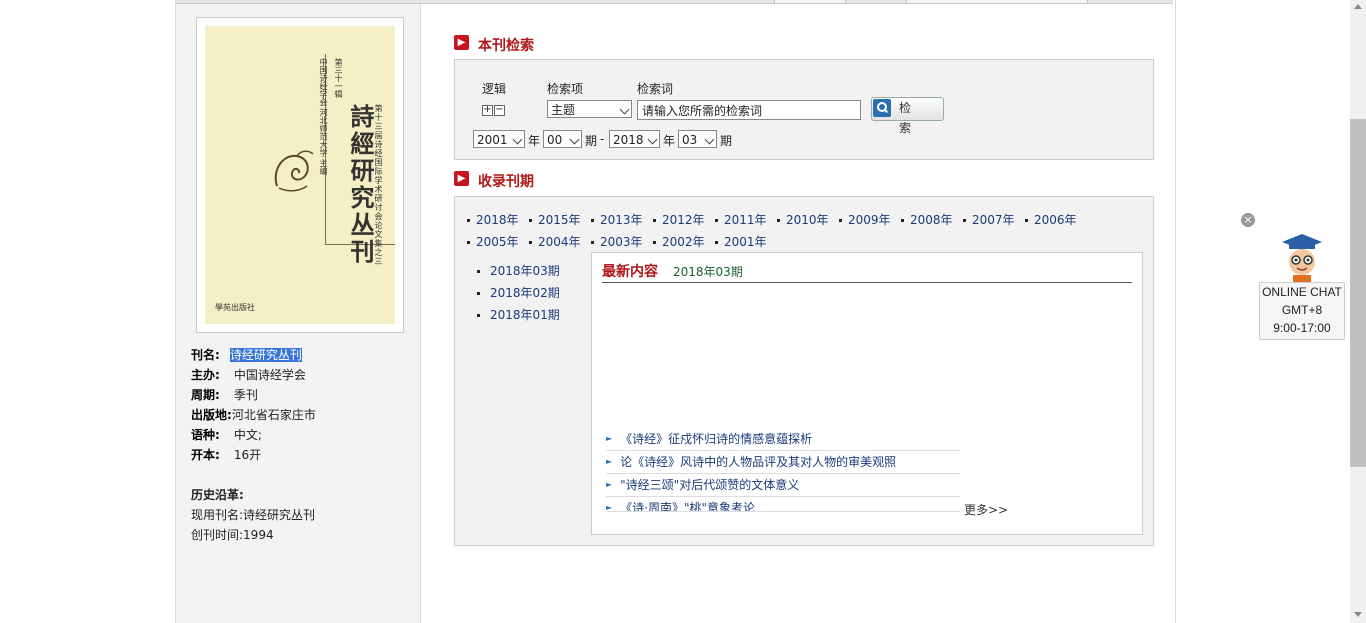  I want to click on close-icon: ×, so click(1248, 220).